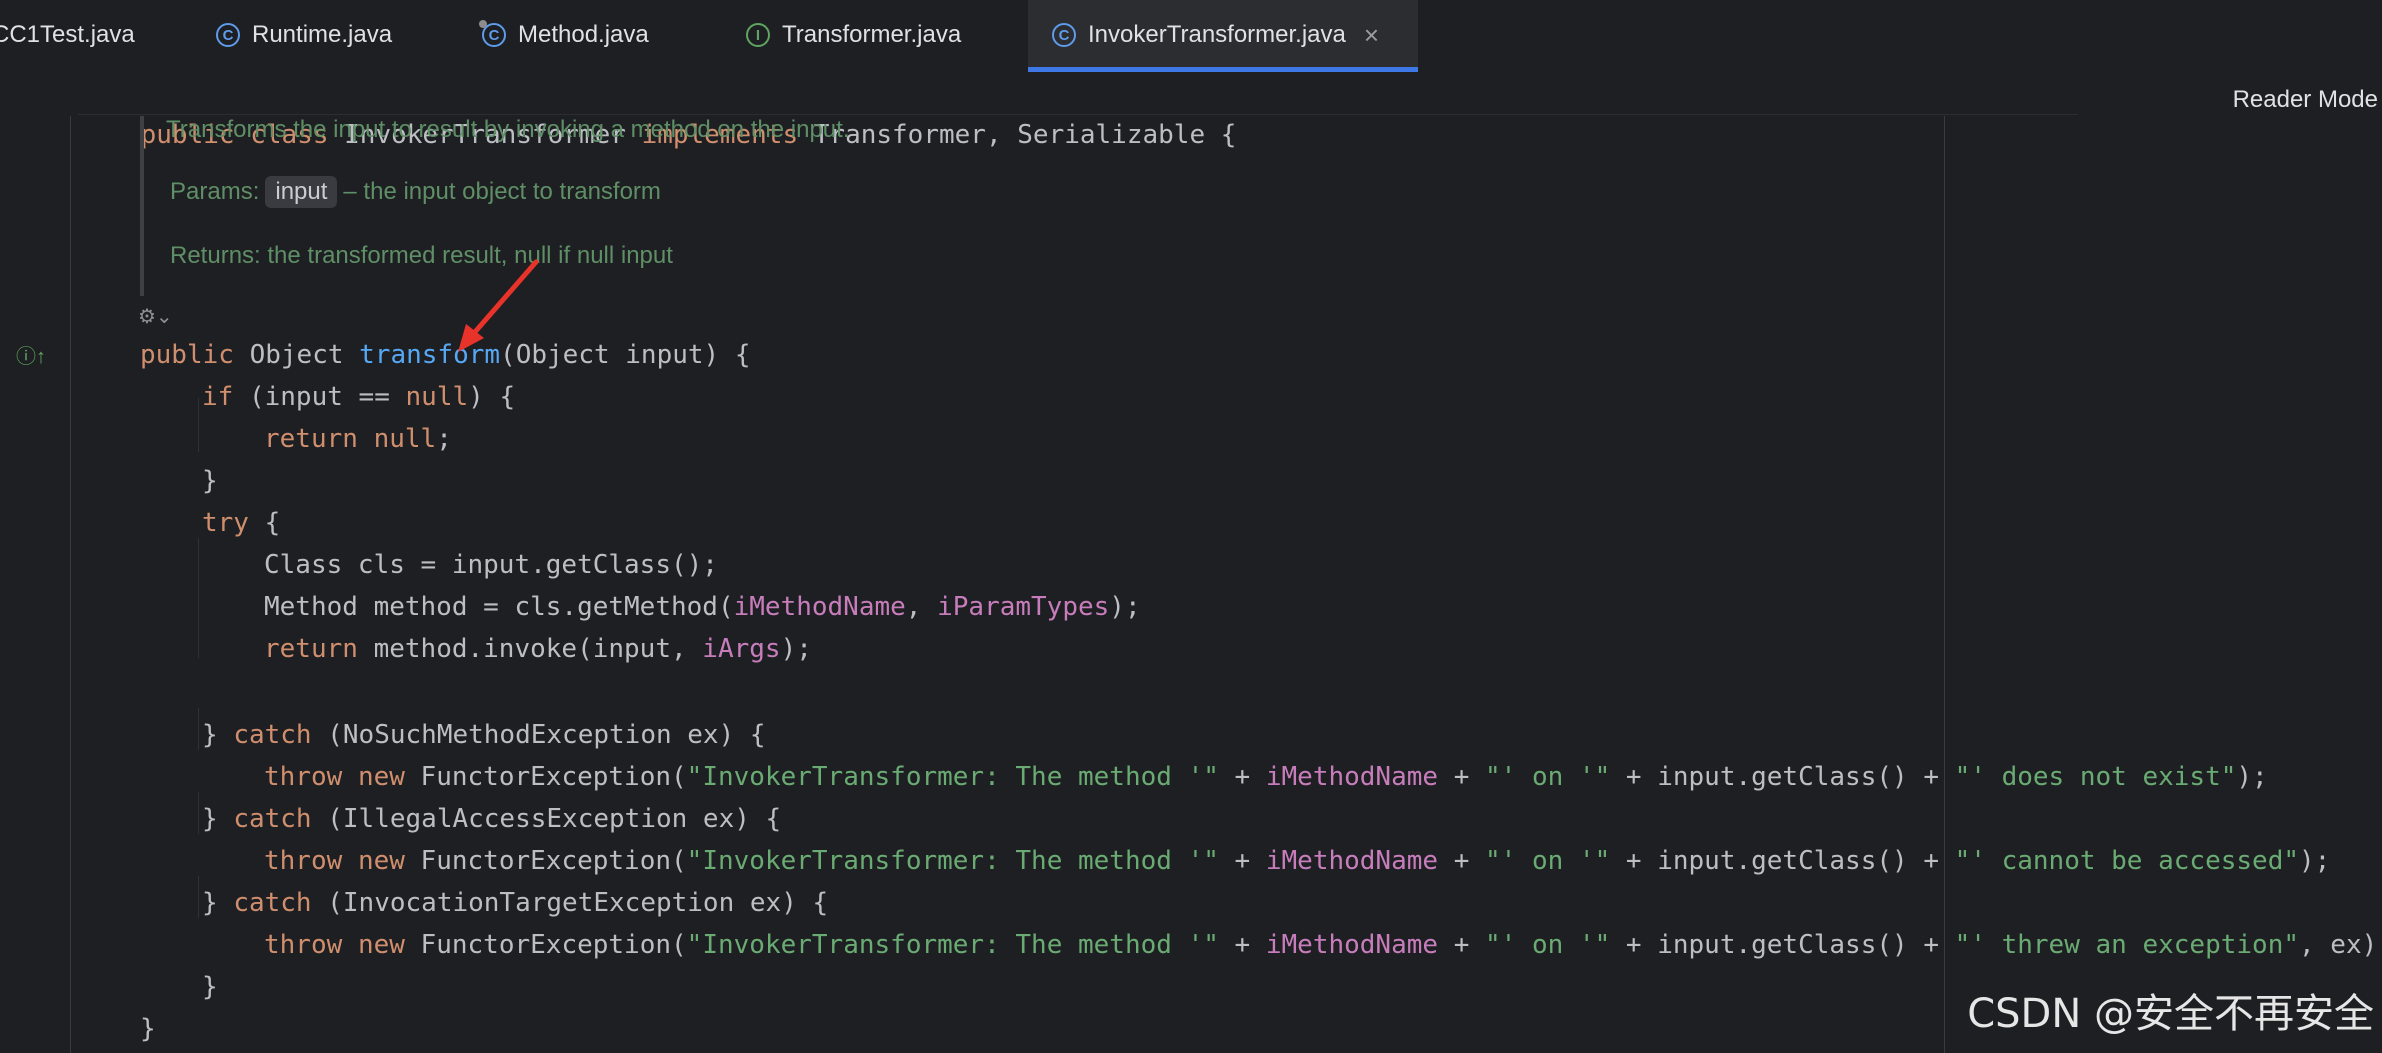  What do you see at coordinates (187, 355) in the screenshot?
I see `keyword: public` at bounding box center [187, 355].